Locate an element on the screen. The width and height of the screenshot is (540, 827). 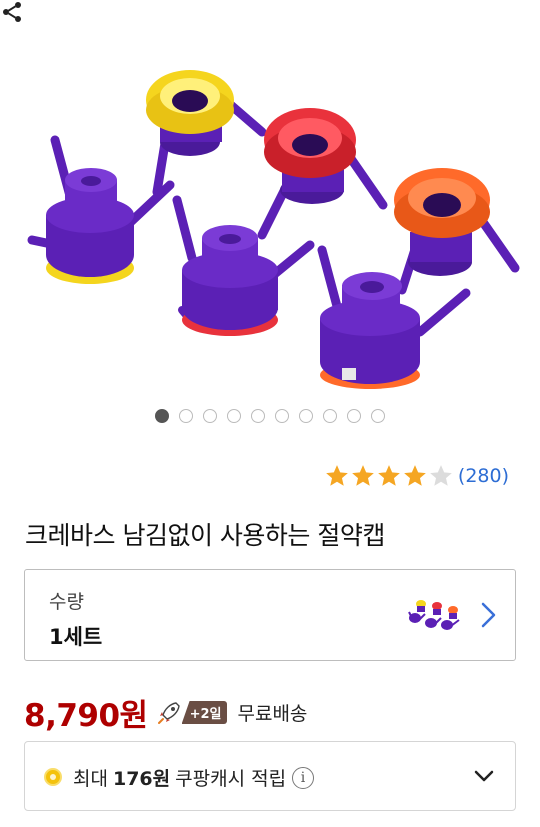
free-shipping-label: 무료배송 is located at coordinates (272, 714).